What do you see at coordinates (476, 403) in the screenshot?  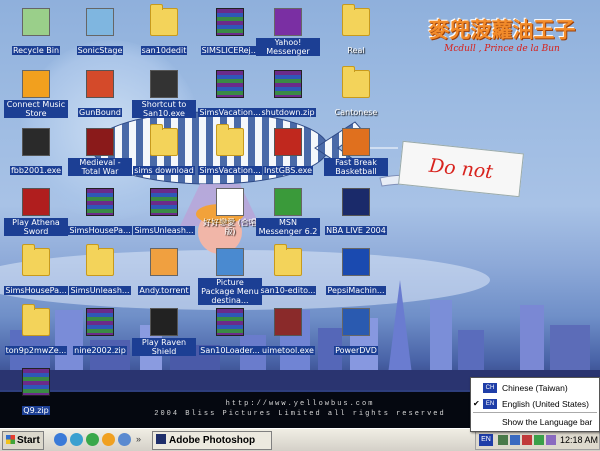 I see `check-icon: ✔` at bounding box center [476, 403].